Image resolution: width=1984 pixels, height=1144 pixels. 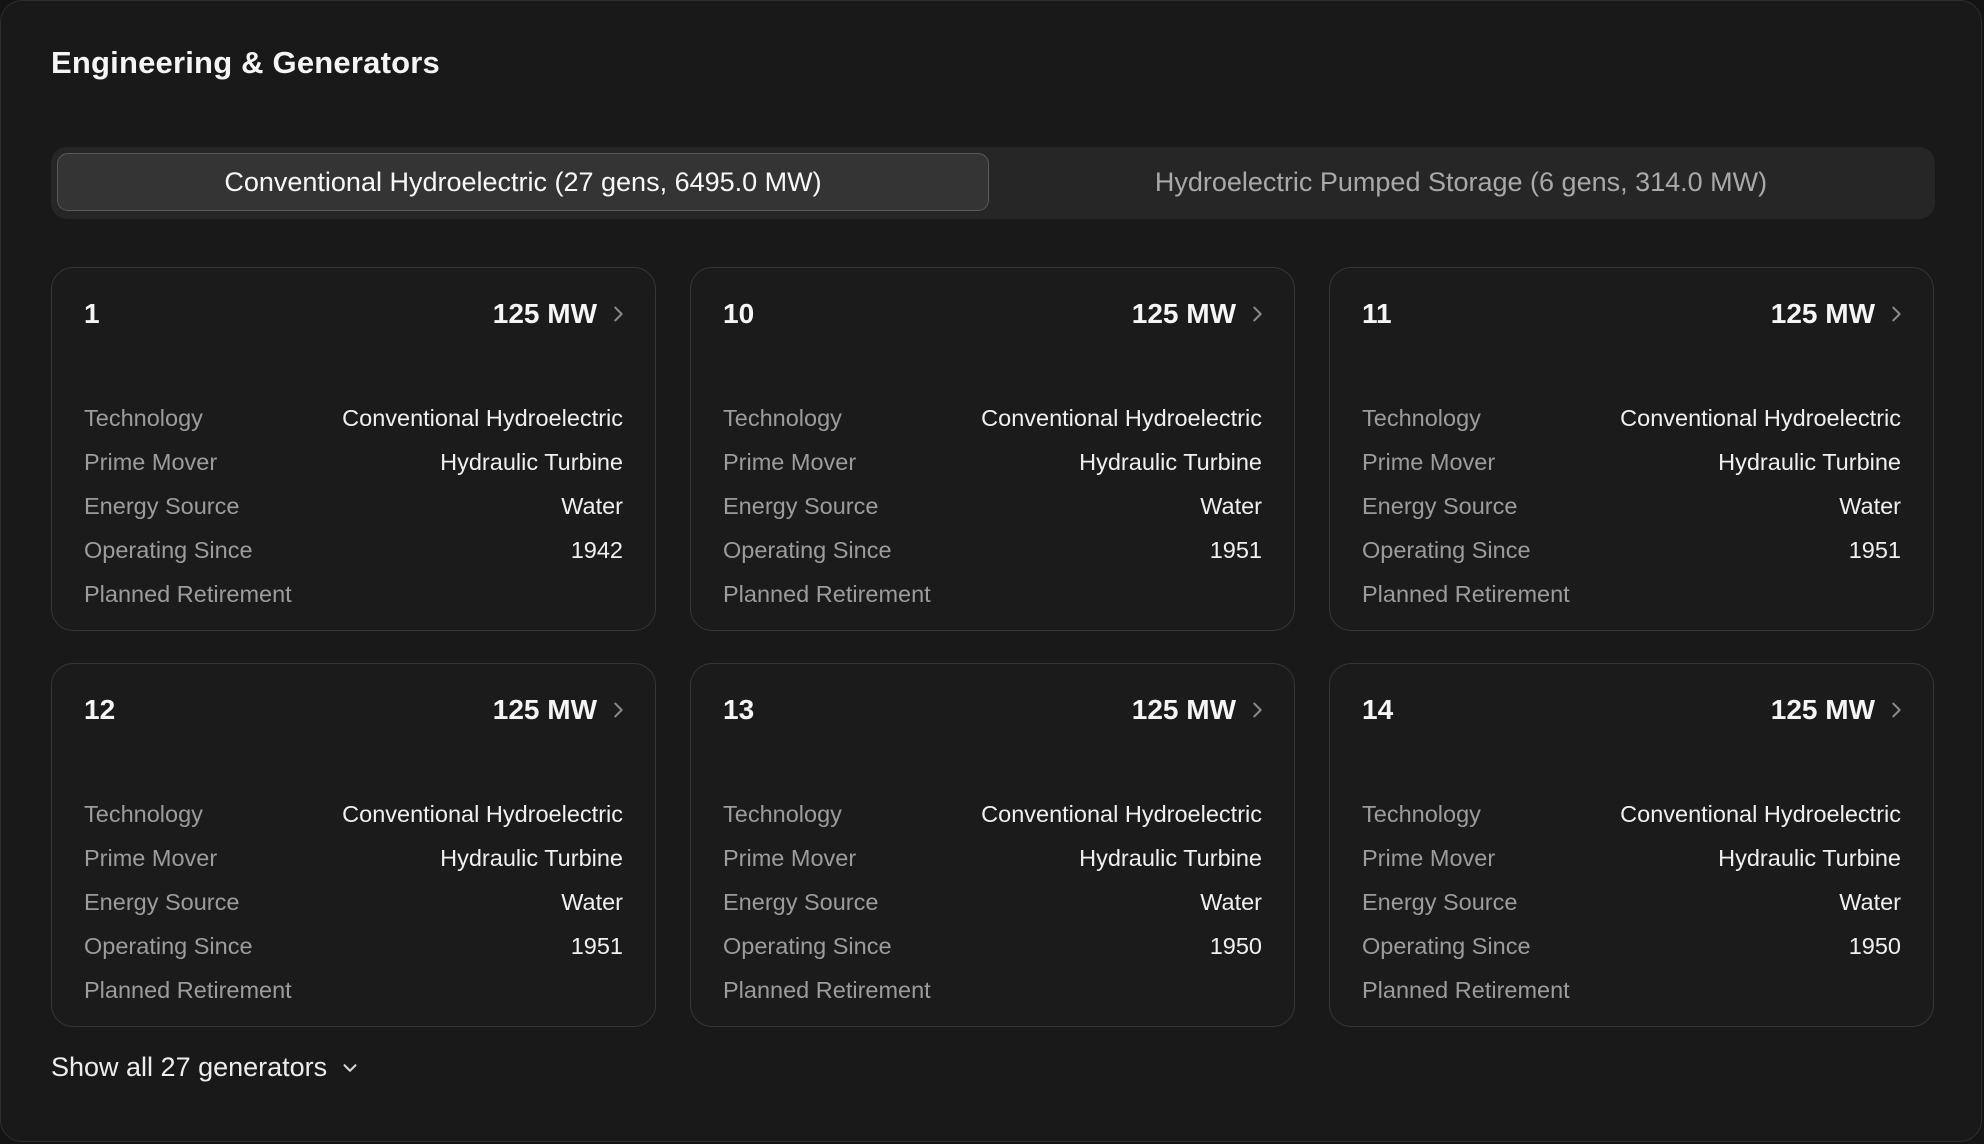 What do you see at coordinates (1634, 710) in the screenshot?
I see `generator-card-header: 14 125 MW` at bounding box center [1634, 710].